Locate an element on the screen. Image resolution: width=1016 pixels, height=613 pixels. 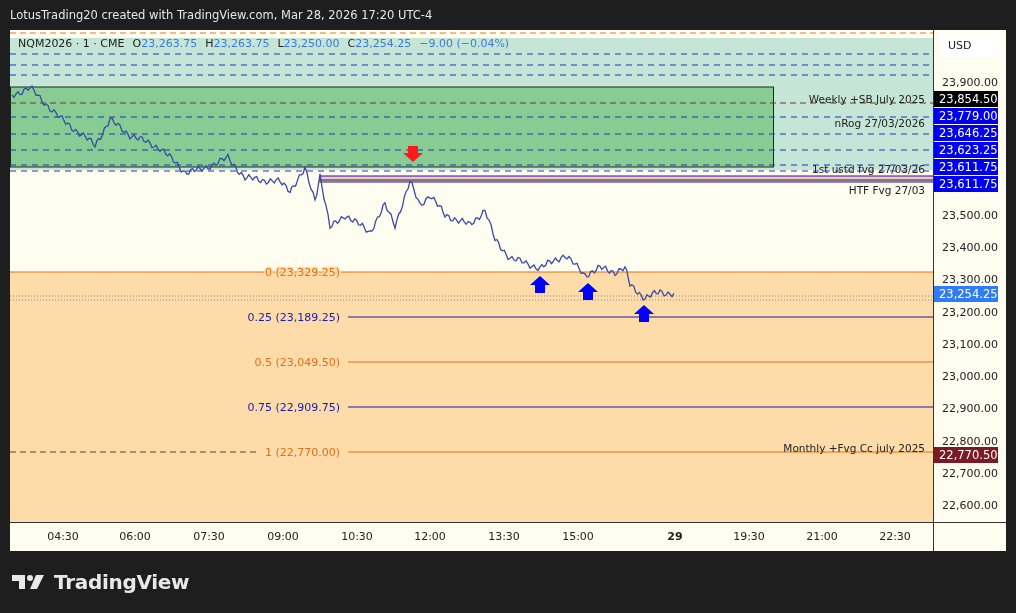
price-change: −9.00 (−0.04%) is located at coordinates (464, 43).